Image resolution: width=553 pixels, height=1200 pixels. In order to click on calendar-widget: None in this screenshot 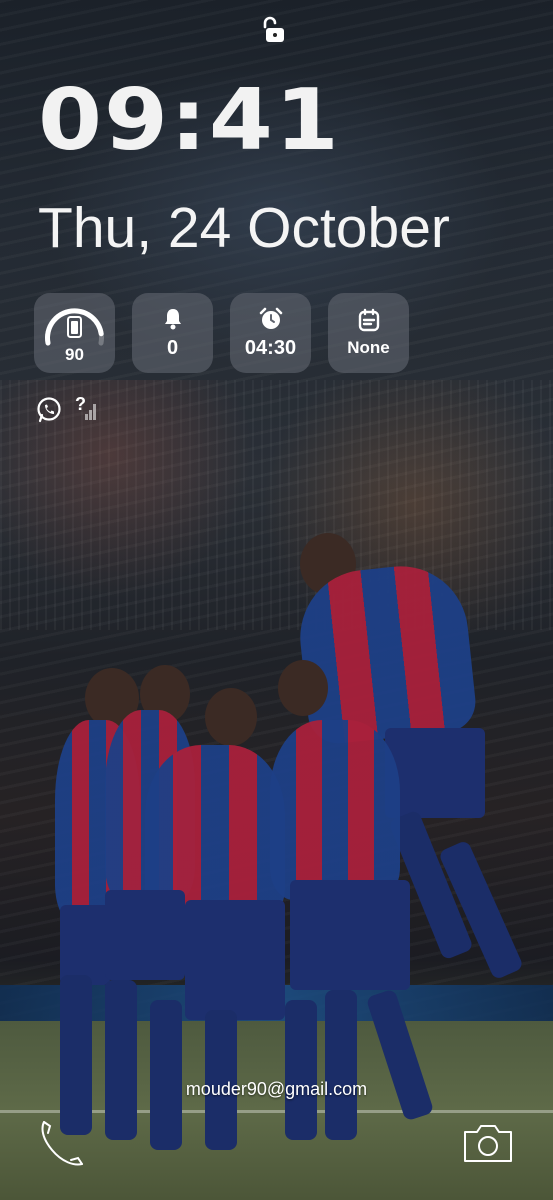, I will do `click(368, 333)`.